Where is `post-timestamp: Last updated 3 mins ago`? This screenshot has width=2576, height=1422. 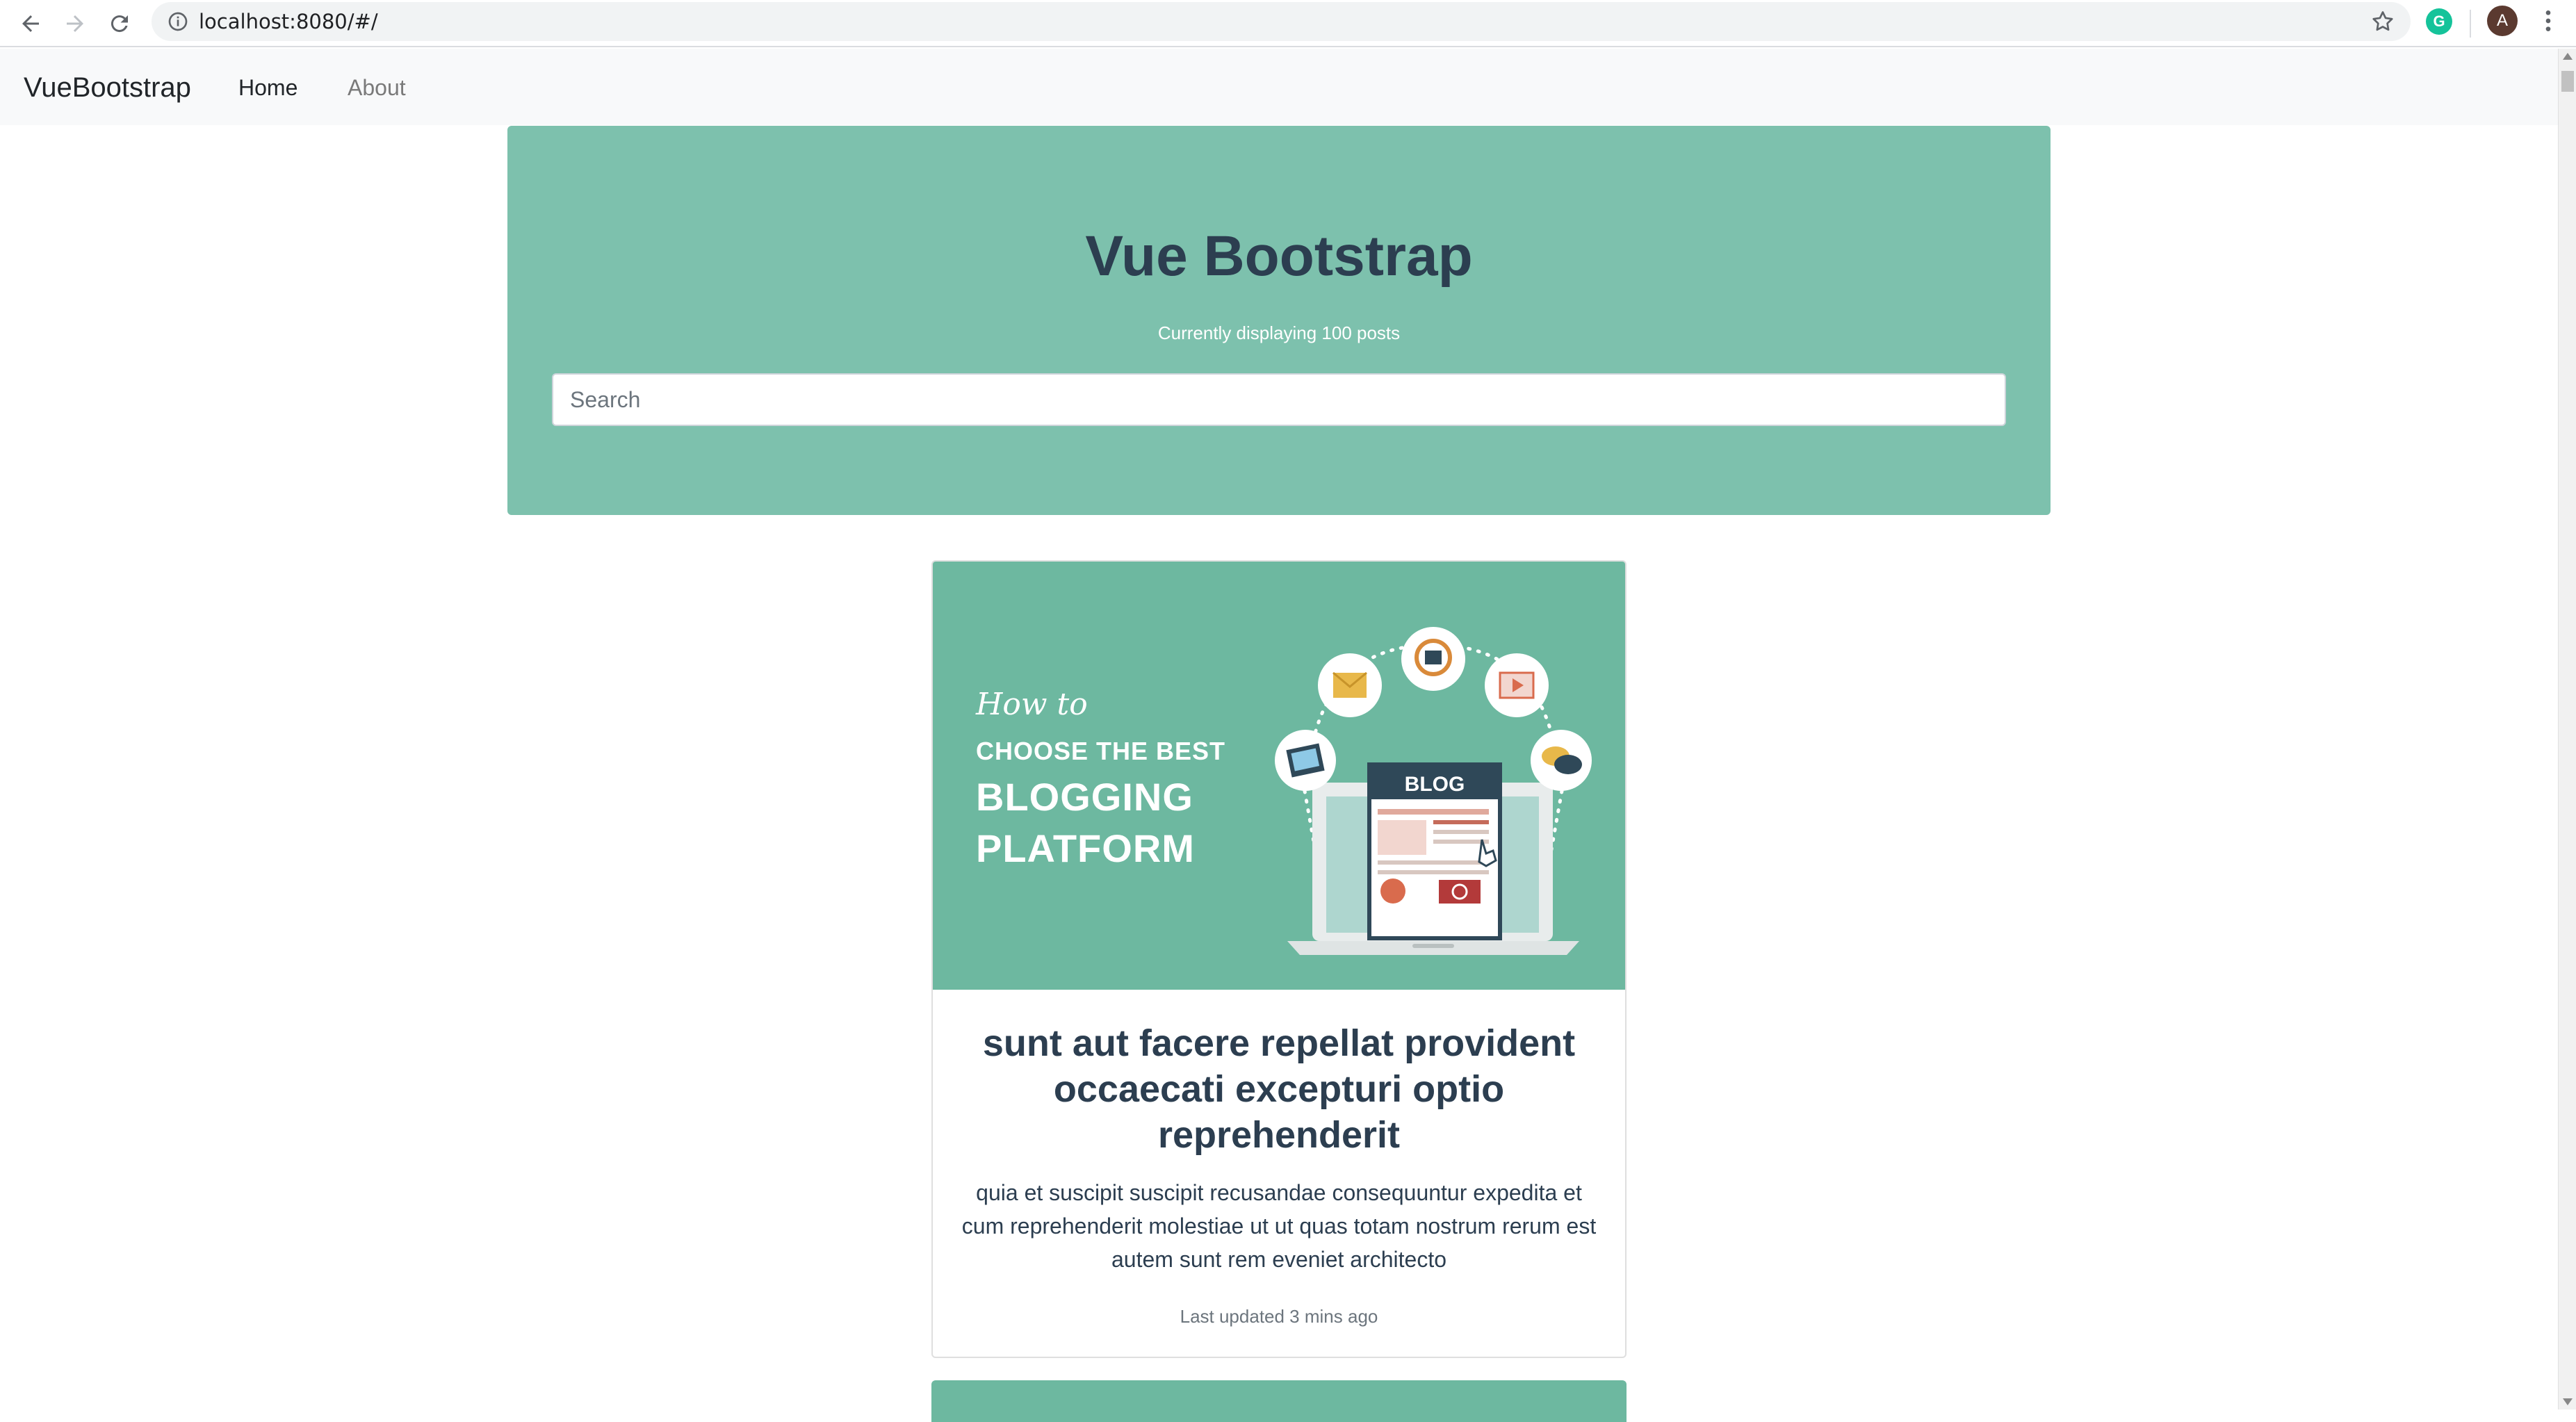
post-timestamp: Last updated 3 mins ago is located at coordinates (1279, 1316).